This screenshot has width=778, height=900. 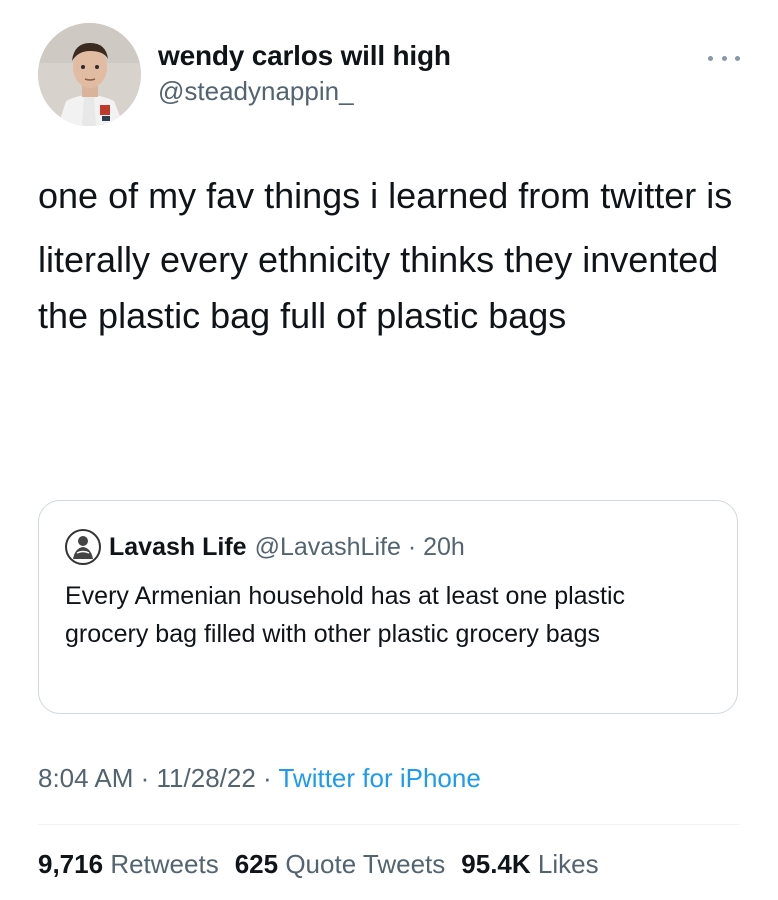 I want to click on tweet-date: 11/28/22, so click(x=206, y=778).